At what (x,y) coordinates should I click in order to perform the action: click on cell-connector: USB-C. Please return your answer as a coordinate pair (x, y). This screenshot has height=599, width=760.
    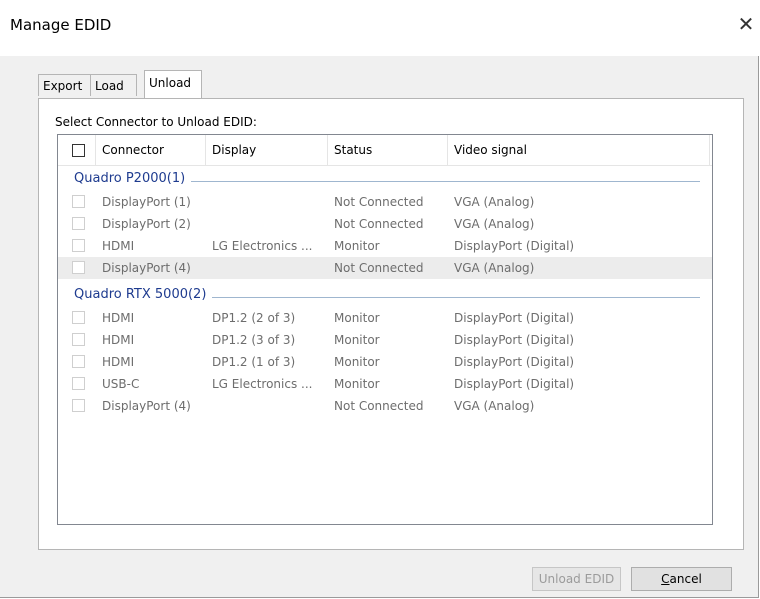
    Looking at the image, I should click on (121, 384).